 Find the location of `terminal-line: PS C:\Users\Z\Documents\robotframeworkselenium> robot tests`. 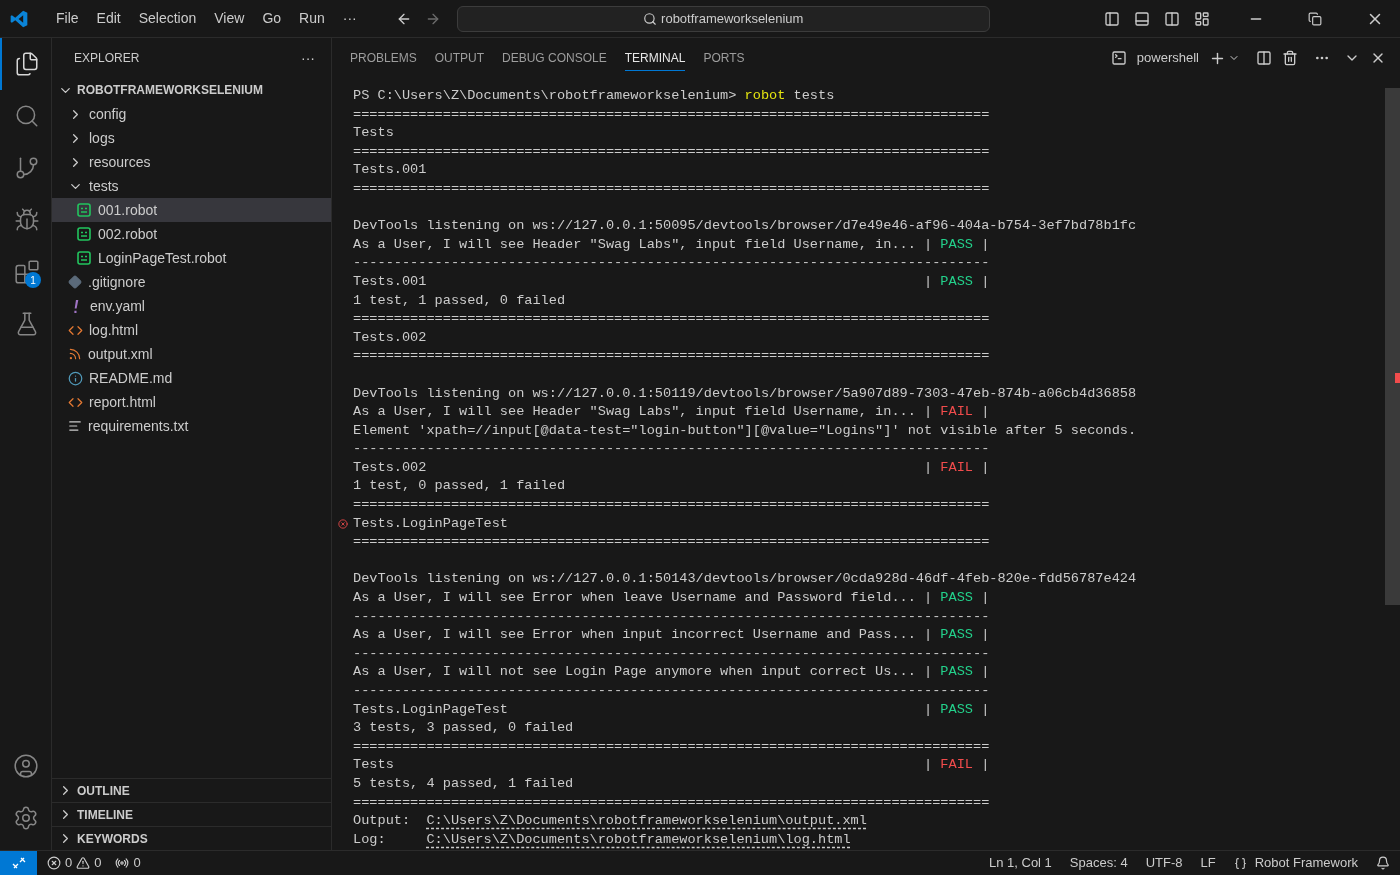

terminal-line: PS C:\Users\Z\Documents\robotframeworkselenium> robot tests is located at coordinates (594, 95).